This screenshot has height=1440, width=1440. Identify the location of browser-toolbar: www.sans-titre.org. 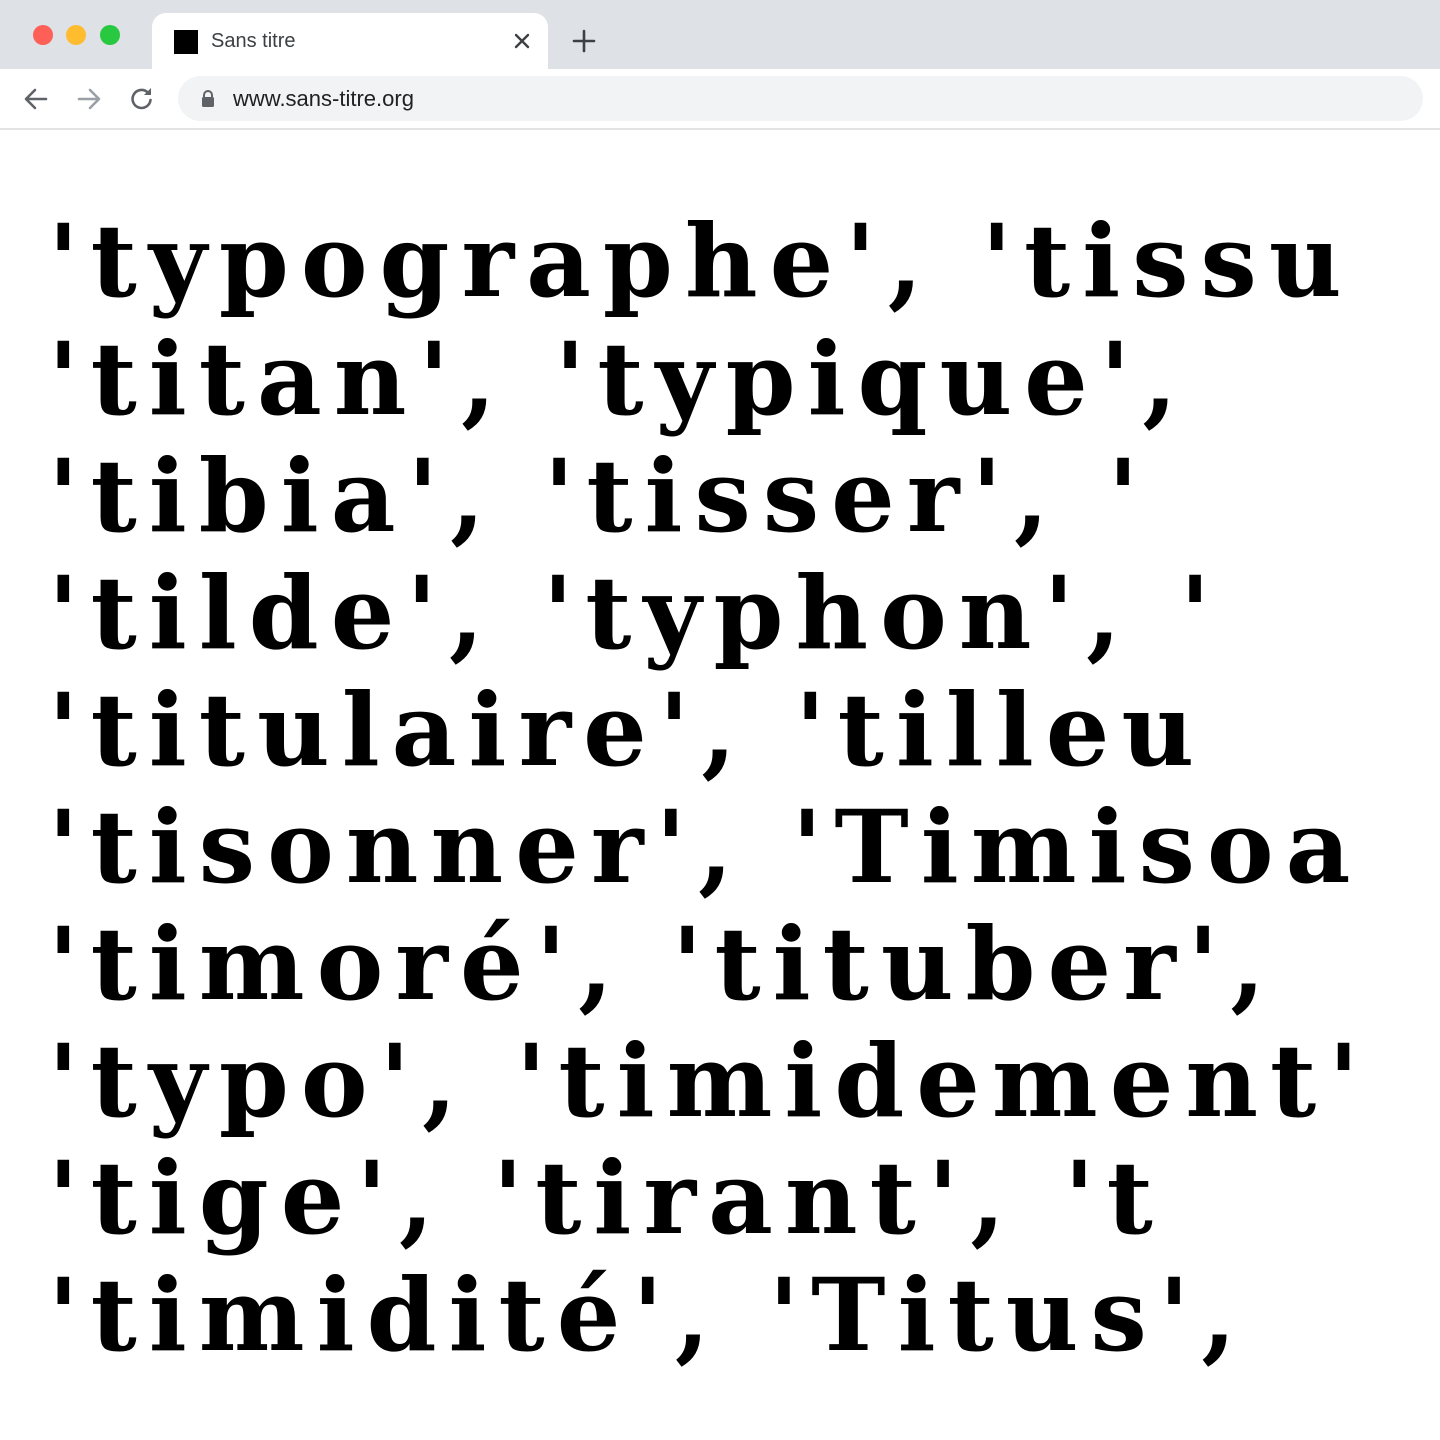
(720, 99).